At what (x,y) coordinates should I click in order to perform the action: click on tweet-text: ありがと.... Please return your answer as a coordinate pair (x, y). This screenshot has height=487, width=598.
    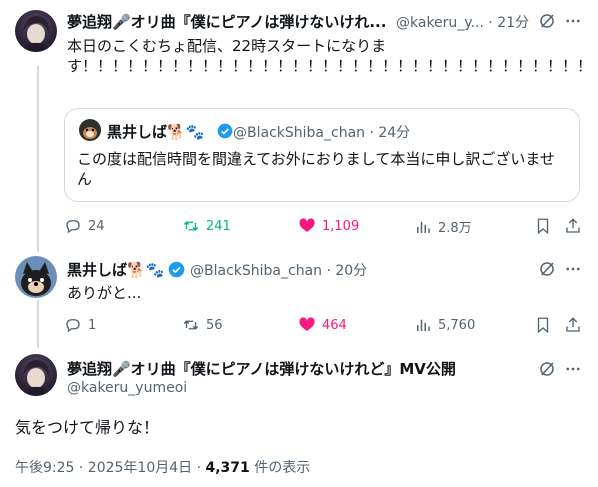
    Looking at the image, I should click on (104, 293).